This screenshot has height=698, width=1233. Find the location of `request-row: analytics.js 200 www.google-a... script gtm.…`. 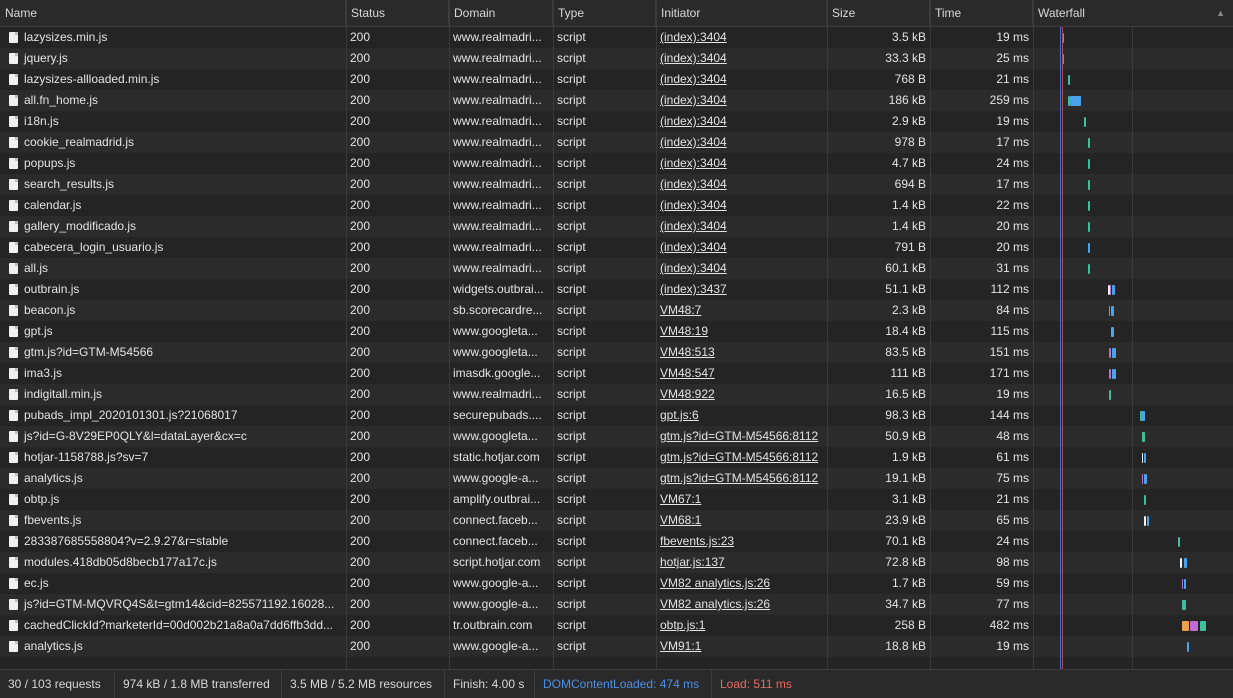

request-row: analytics.js 200 www.google-a... script gtm.… is located at coordinates (616, 478).